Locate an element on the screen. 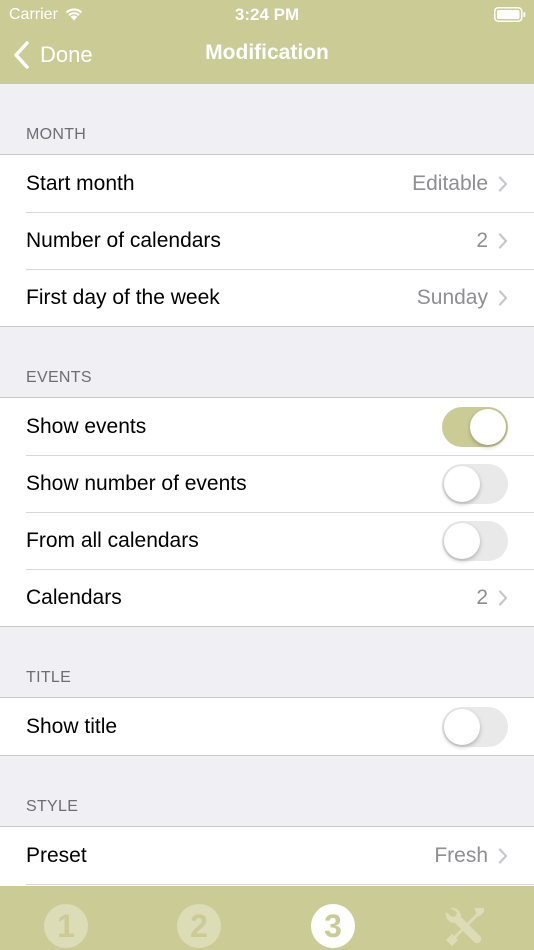 The width and height of the screenshot is (534, 950). row-label: Calendars is located at coordinates (74, 597).